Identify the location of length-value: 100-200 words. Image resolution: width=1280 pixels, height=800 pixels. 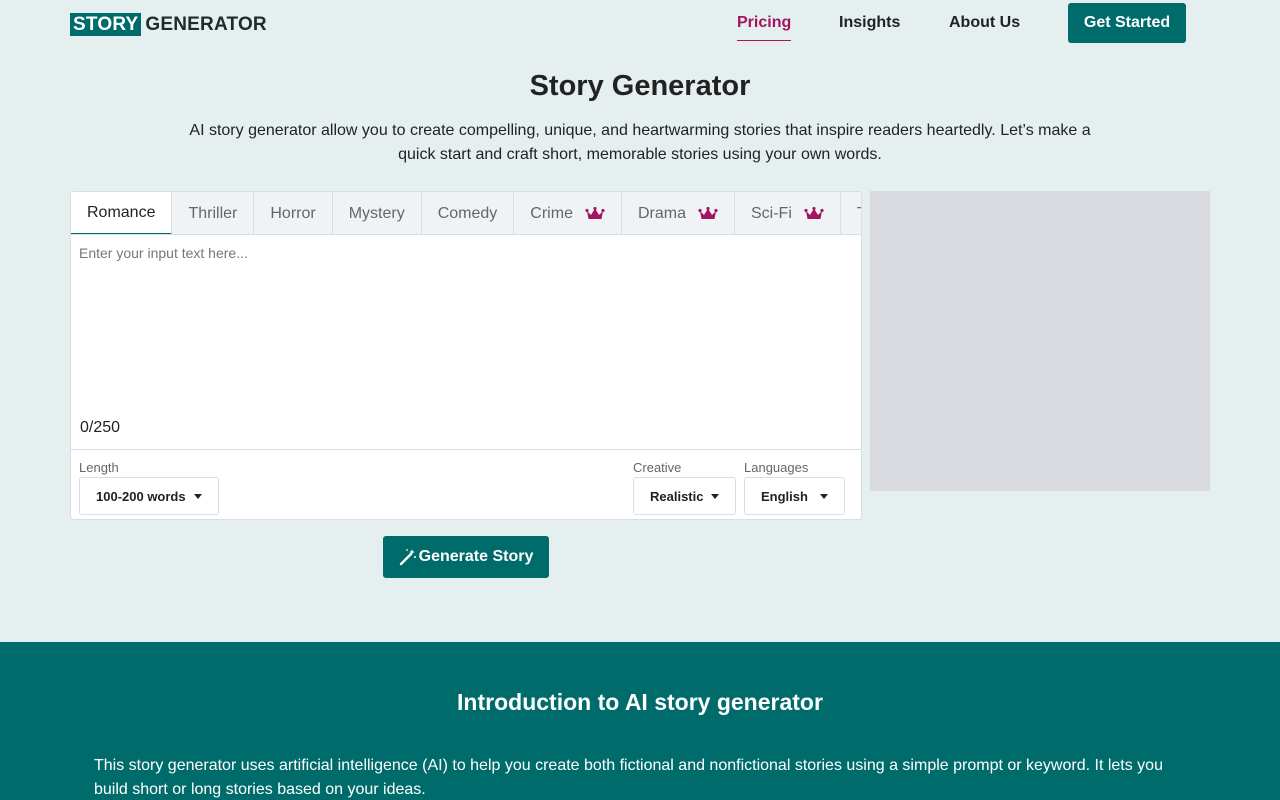
(141, 496).